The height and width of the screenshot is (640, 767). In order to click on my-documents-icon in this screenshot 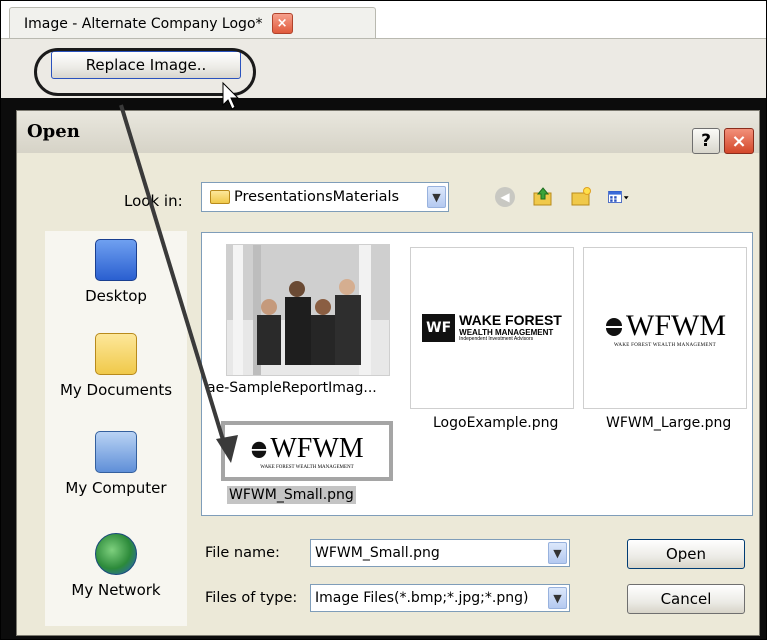, I will do `click(116, 354)`.